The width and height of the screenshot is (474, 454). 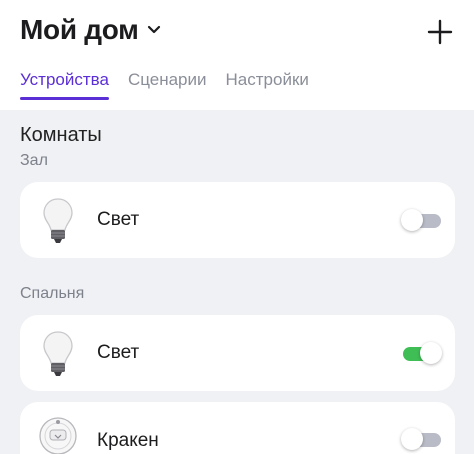 I want to click on tab-devices: Устройства, so click(x=64, y=85).